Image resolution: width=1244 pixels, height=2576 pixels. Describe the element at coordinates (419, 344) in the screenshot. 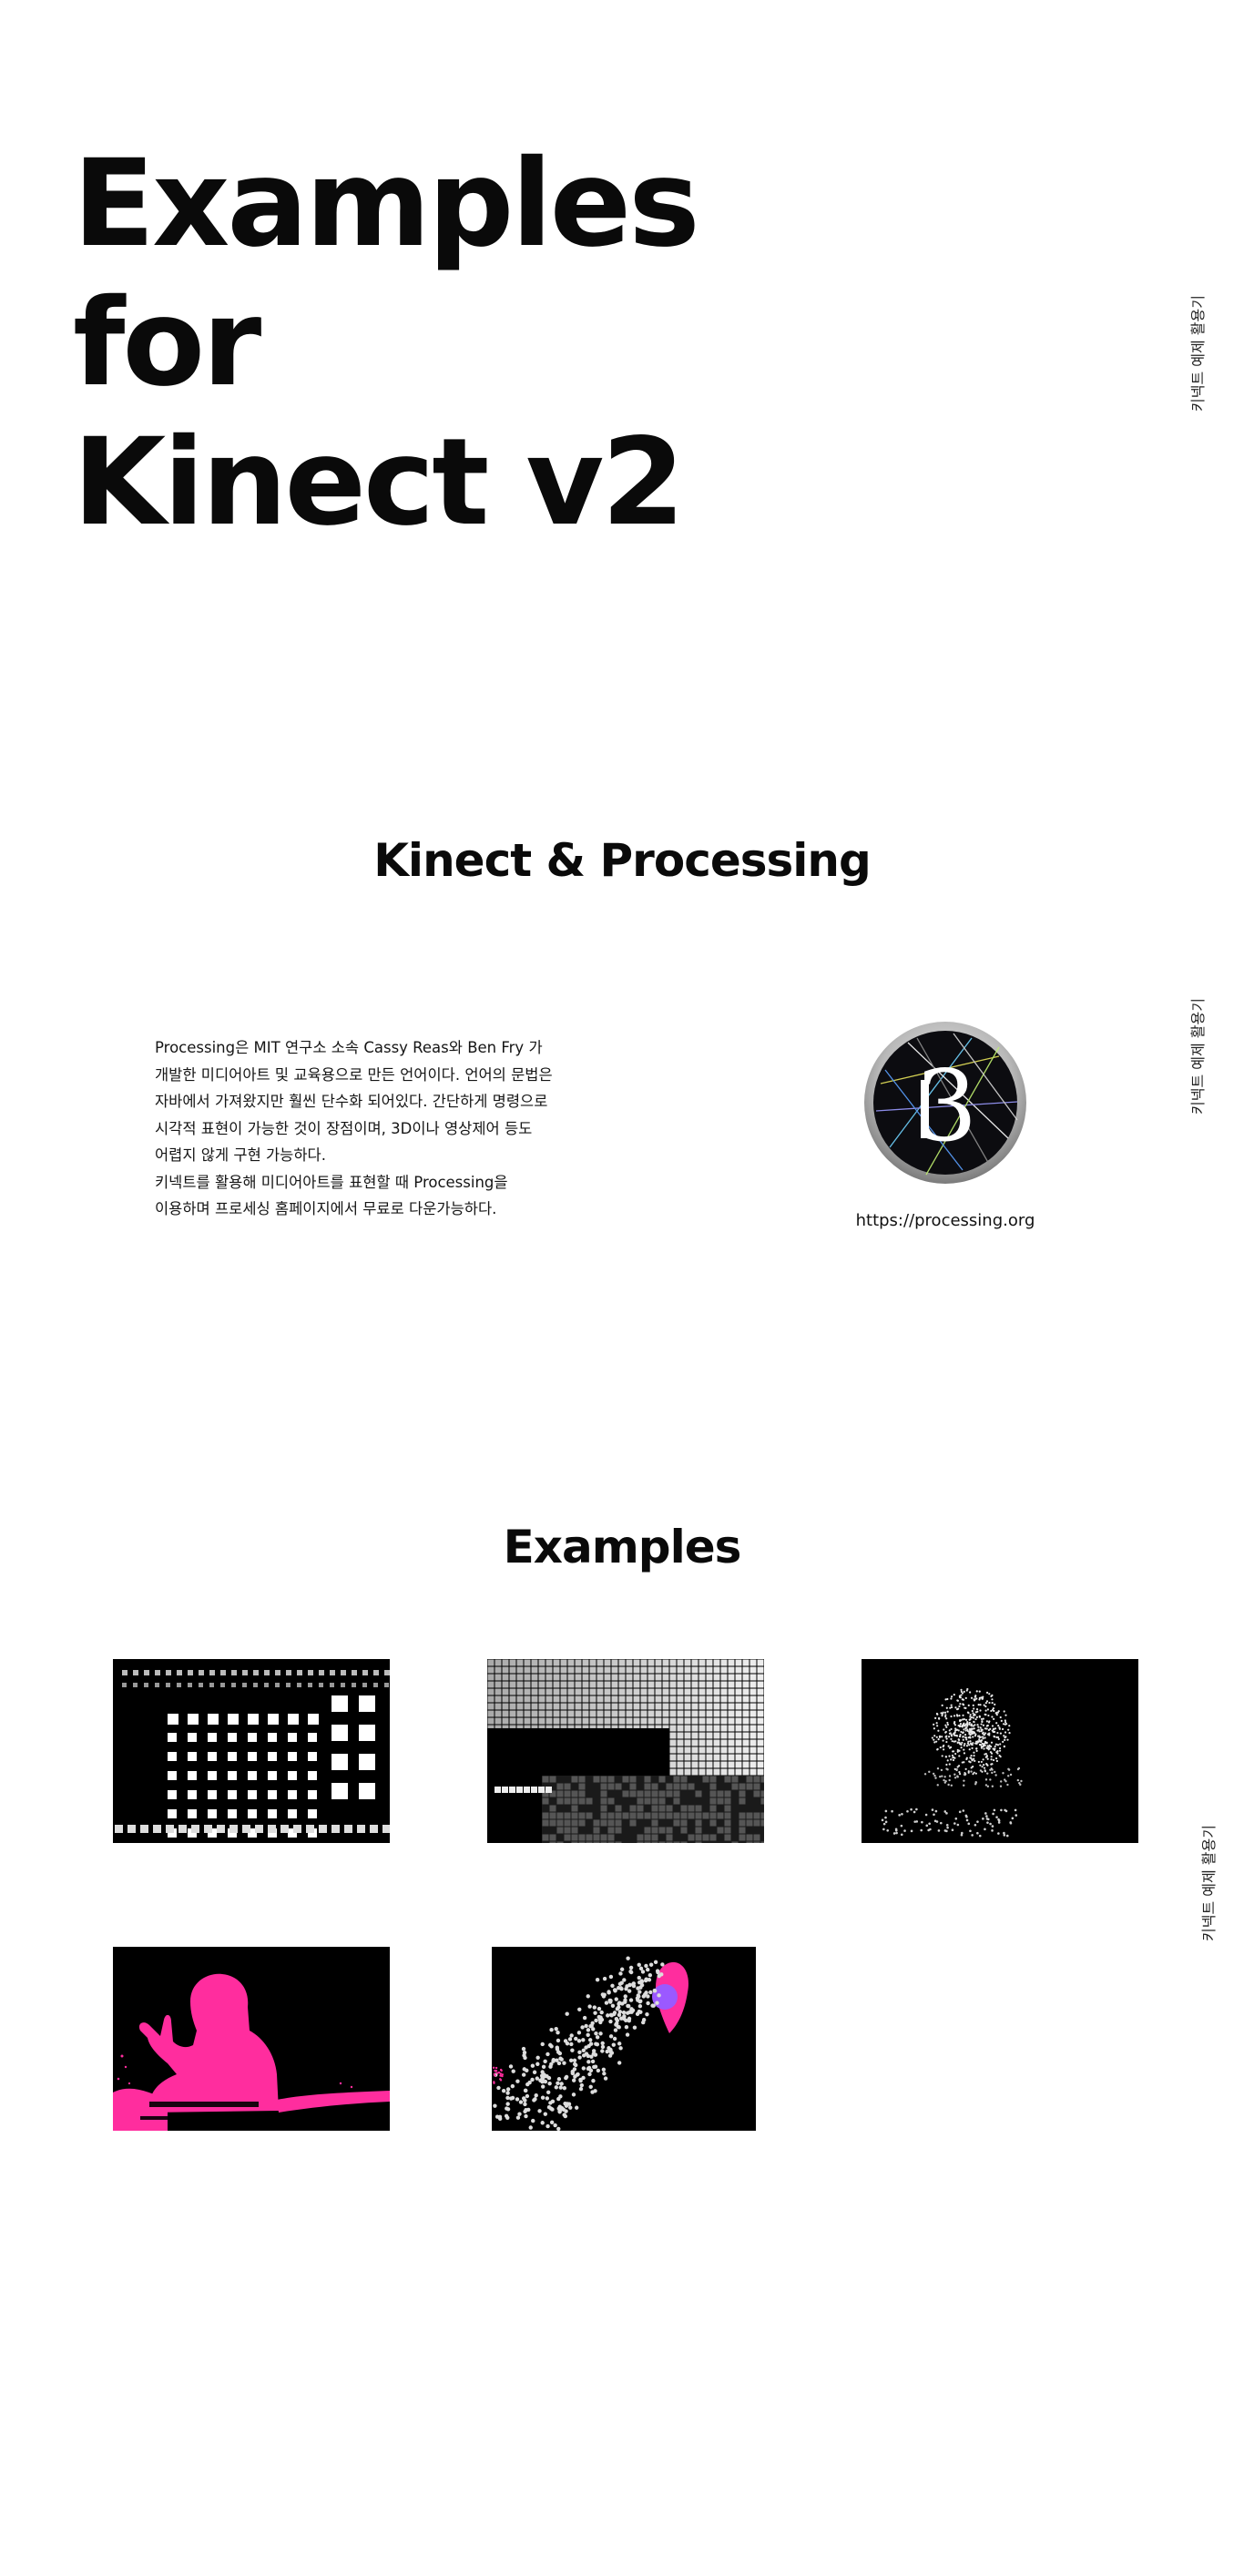

I see `hero-title: Examples for Kinect v2` at that location.